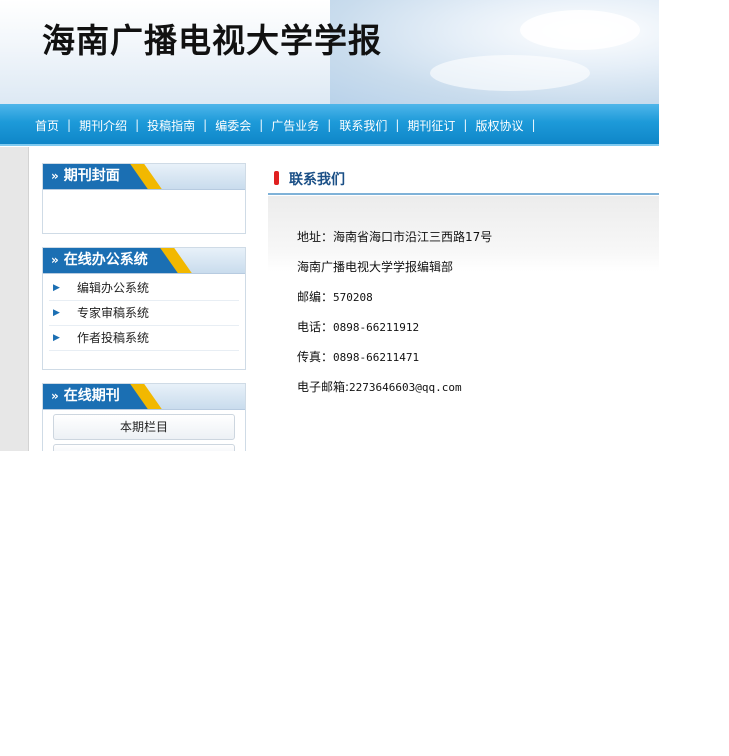 Image resolution: width=729 pixels, height=756 pixels. I want to click on office-panel: » 在线办公系统 ▶ 编辑办公系统 ▶ 专家审稿系统 ▶ 作者投稿系统, so click(144, 308).